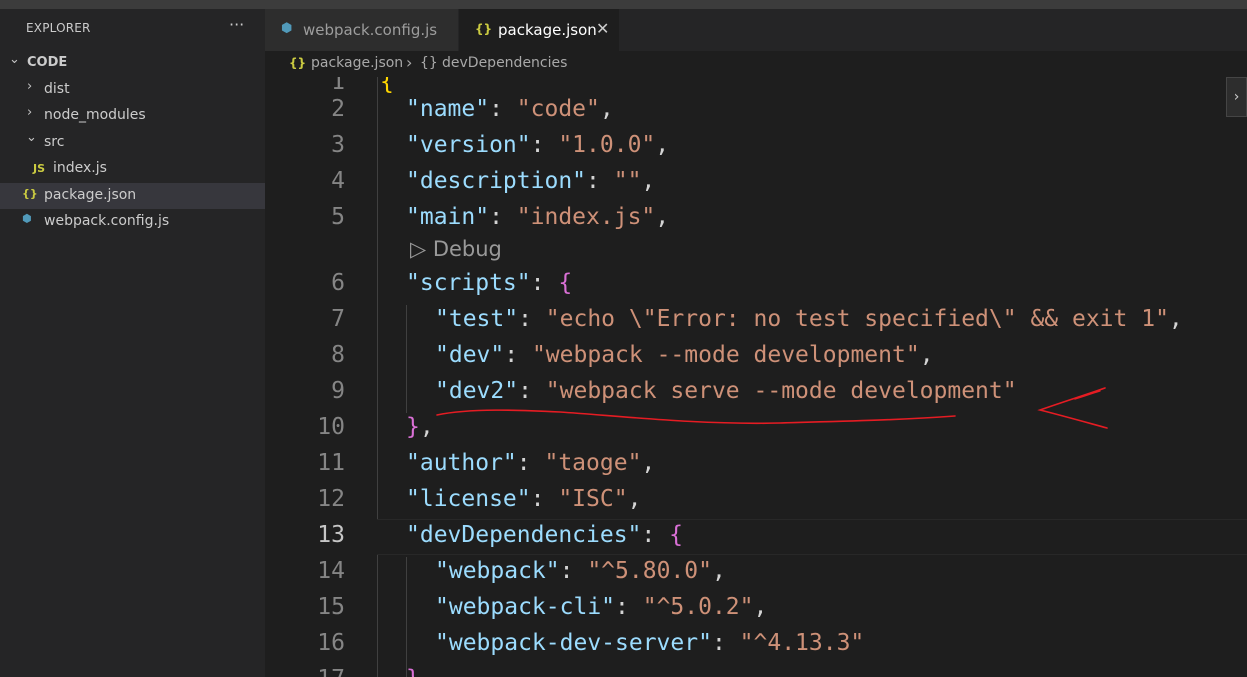 The image size is (1247, 677). Describe the element at coordinates (1072, 408) in the screenshot. I see `arrow-annotation` at that location.